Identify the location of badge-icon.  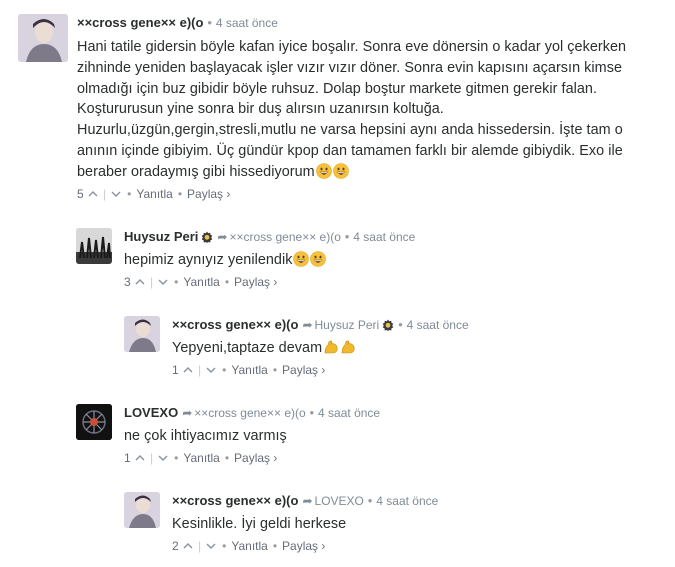
(388, 325).